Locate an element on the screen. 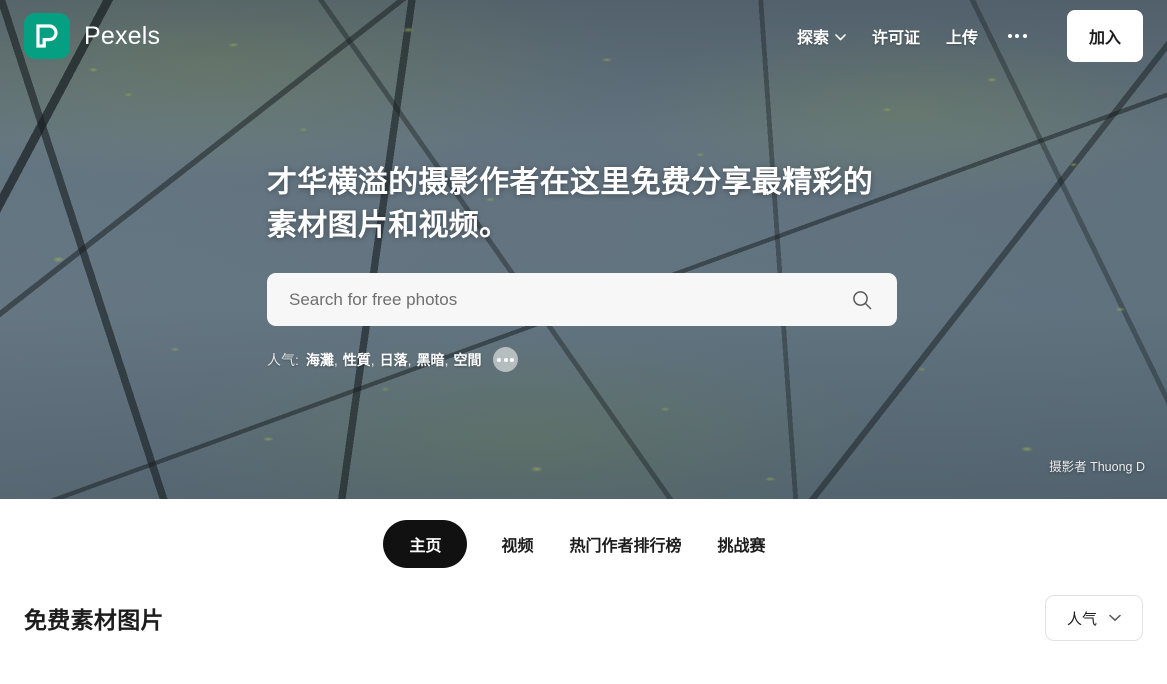 The height and width of the screenshot is (684, 1167). nav-item-explore: 探索 is located at coordinates (821, 36).